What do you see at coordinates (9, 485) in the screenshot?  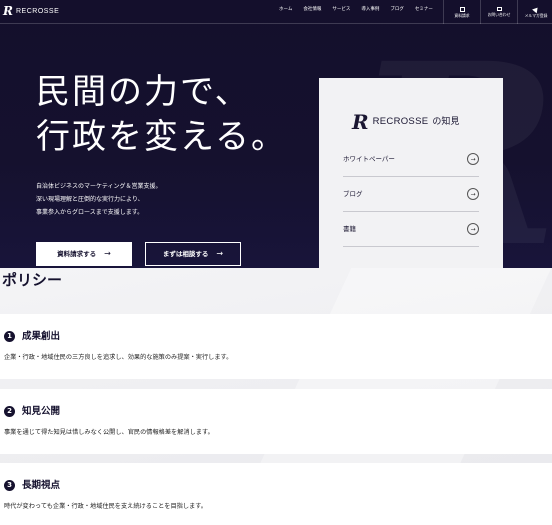 I see `policy-number-badge: 3` at bounding box center [9, 485].